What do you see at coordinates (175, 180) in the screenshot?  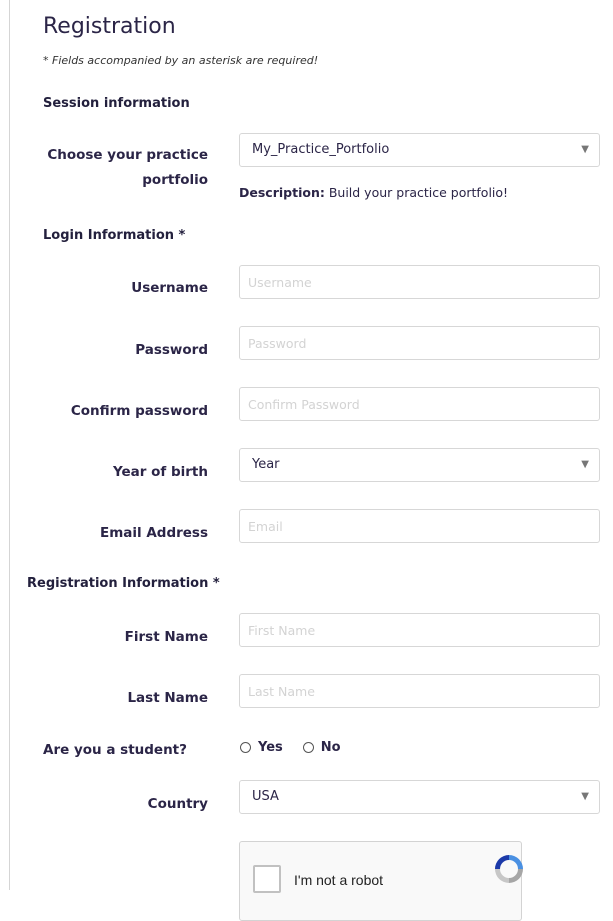 I see `portfolio-label-line2: portfolio` at bounding box center [175, 180].